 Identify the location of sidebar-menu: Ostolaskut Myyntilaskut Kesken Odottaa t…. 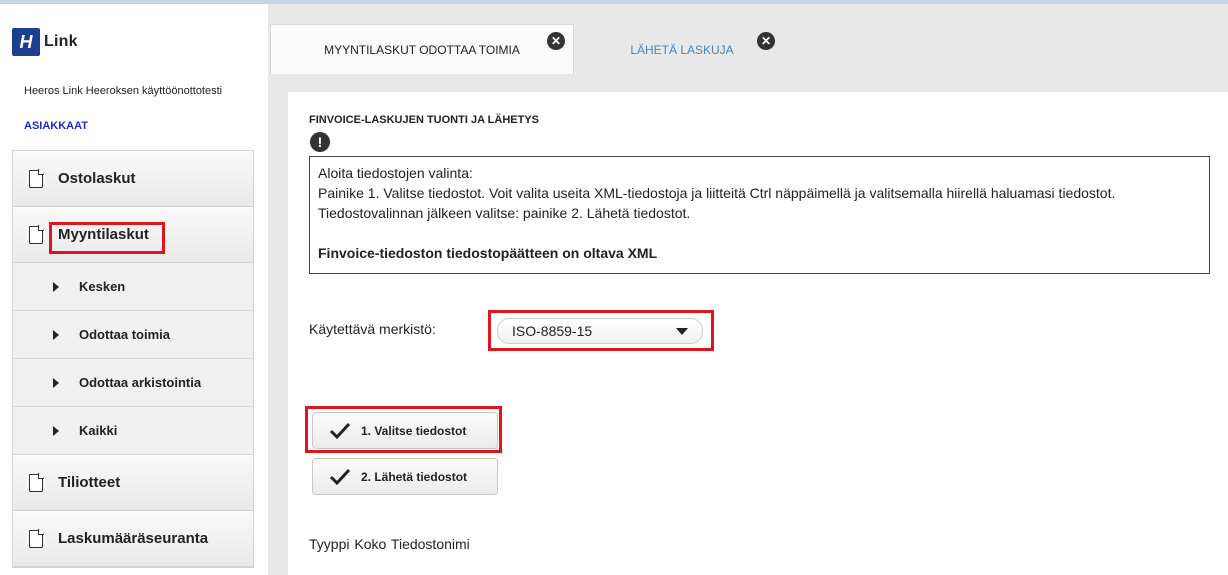
(133, 359).